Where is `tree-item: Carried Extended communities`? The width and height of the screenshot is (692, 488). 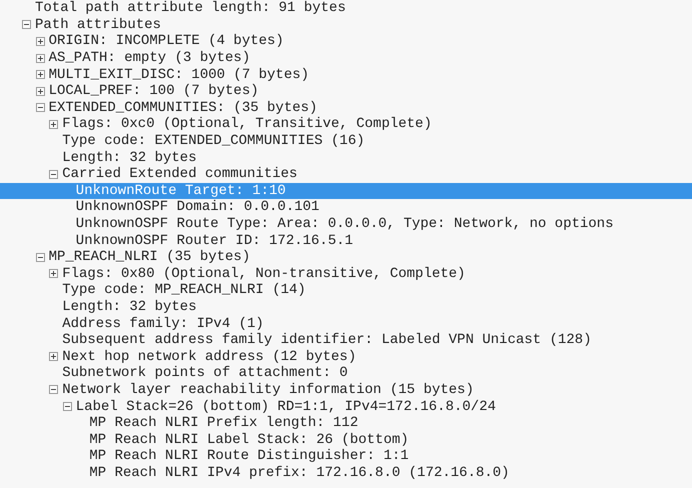 tree-item: Carried Extended communities is located at coordinates (346, 174).